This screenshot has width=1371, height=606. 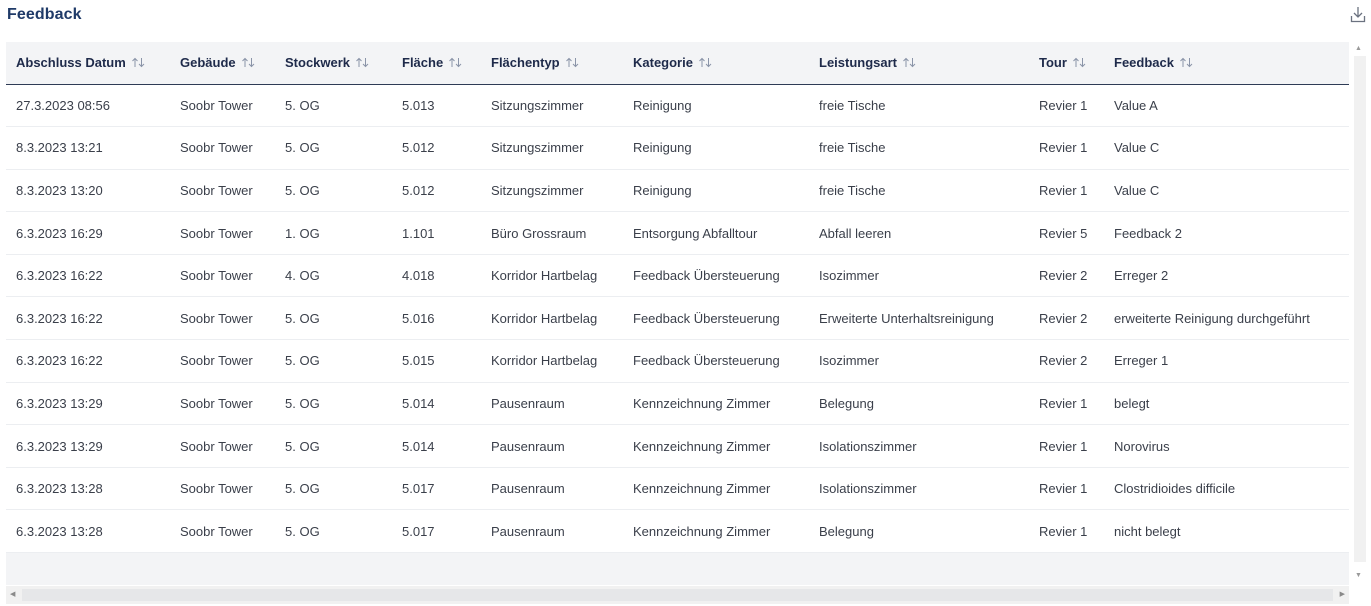 I want to click on download-button, so click(x=1358, y=14).